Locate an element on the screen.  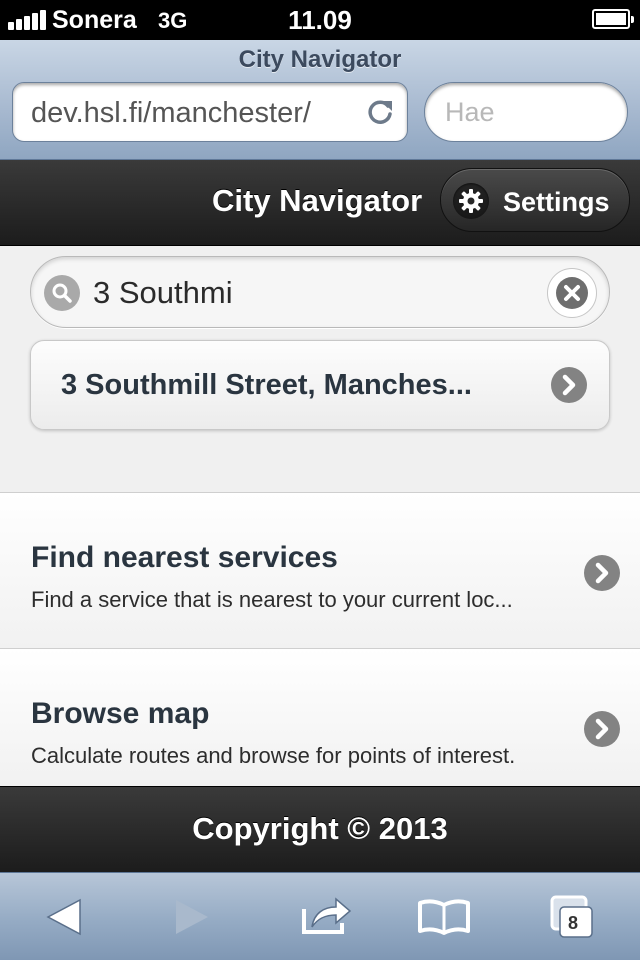
back-button is located at coordinates (64, 917).